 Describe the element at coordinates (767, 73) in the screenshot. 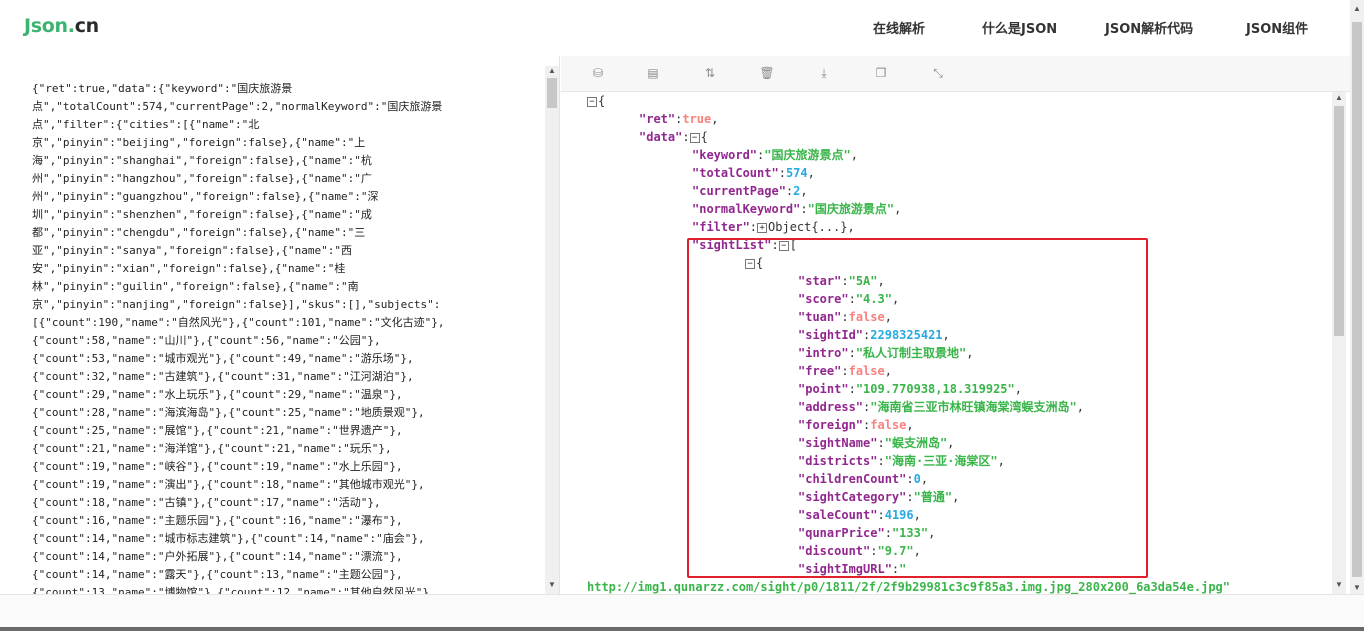

I see `trash-icon: 🗑` at that location.